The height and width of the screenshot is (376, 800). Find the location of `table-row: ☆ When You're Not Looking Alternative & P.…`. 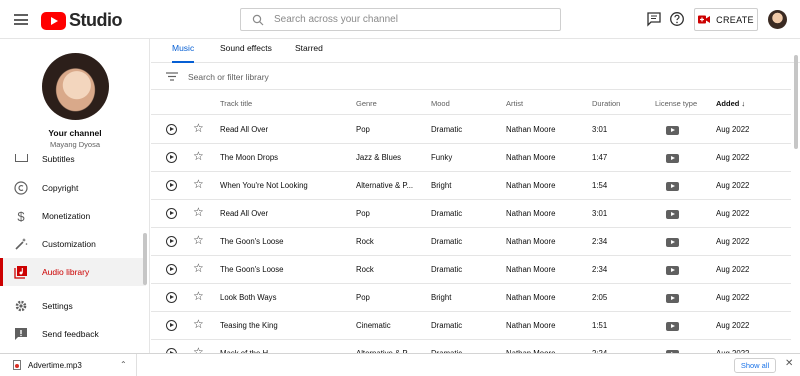

table-row: ☆ When You're Not Looking Alternative & P.… is located at coordinates (471, 186).